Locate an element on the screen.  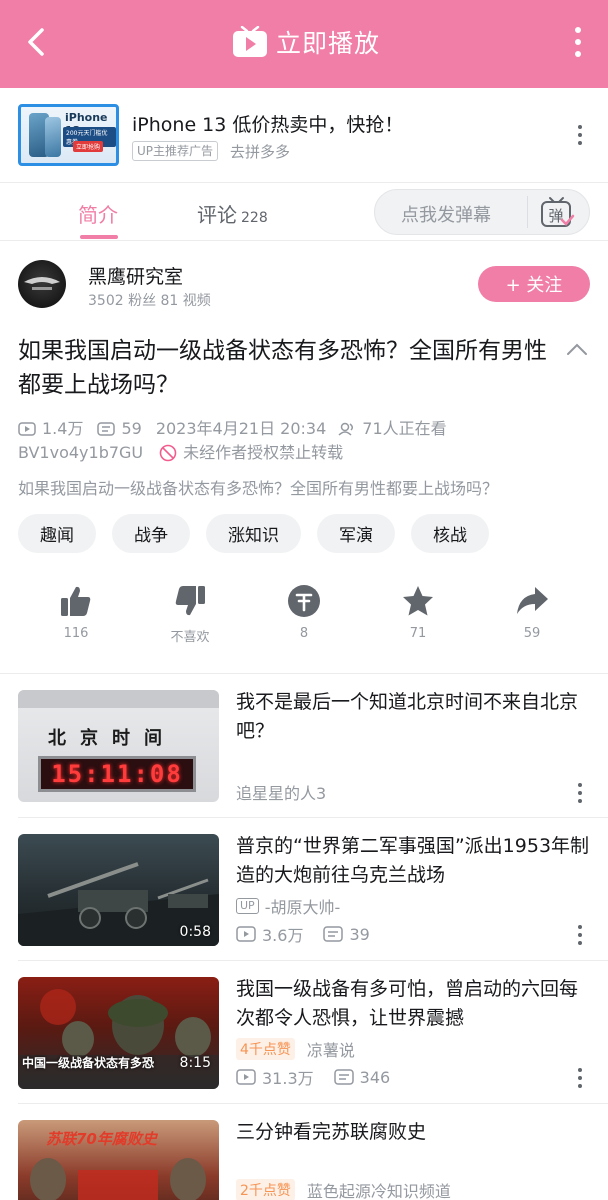
related-author: UP -胡原大帅- is located at coordinates (288, 906).